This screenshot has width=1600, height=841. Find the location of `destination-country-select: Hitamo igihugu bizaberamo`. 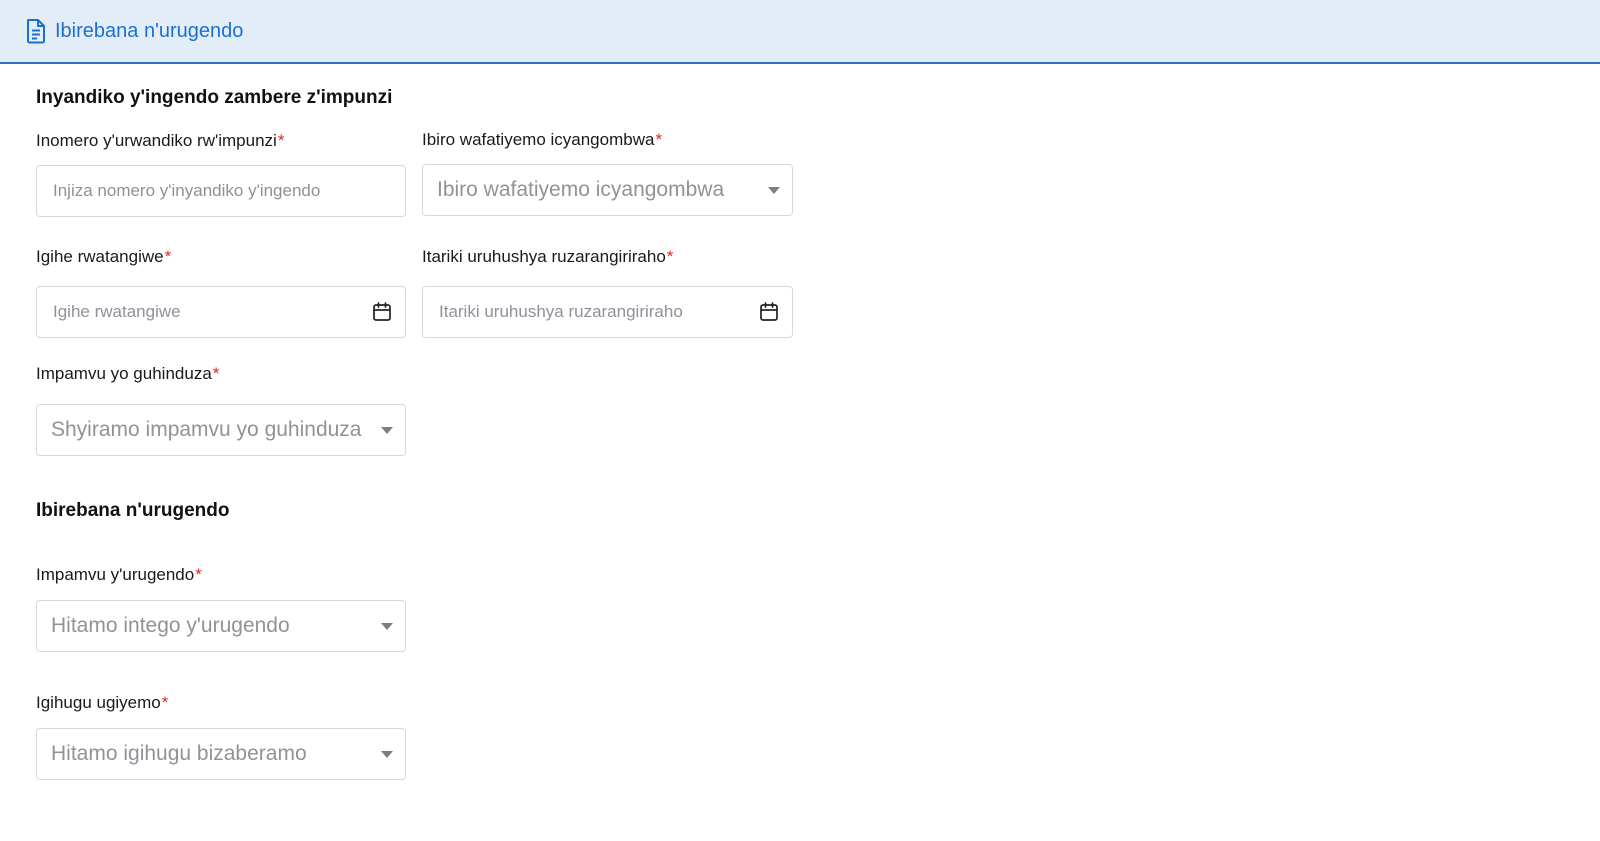

destination-country-select: Hitamo igihugu bizaberamo is located at coordinates (221, 754).